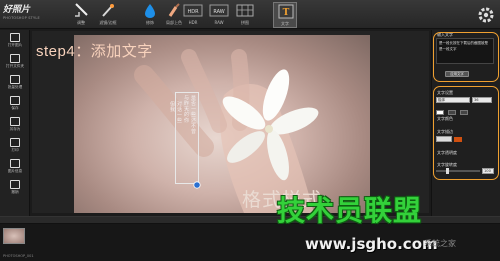 This screenshot has height=261, width=500. I want to click on caption-line: 对话一些, so click(179, 112).